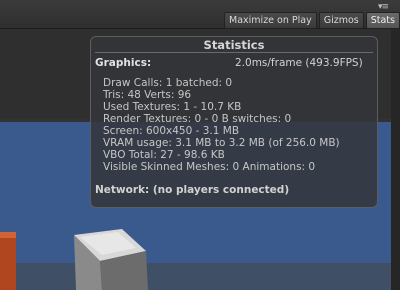 The width and height of the screenshot is (400, 290). Describe the element at coordinates (209, 167) in the screenshot. I see `skinned-meshes-stat: Visible Skinned Meshes: 0 Animations: 0` at that location.